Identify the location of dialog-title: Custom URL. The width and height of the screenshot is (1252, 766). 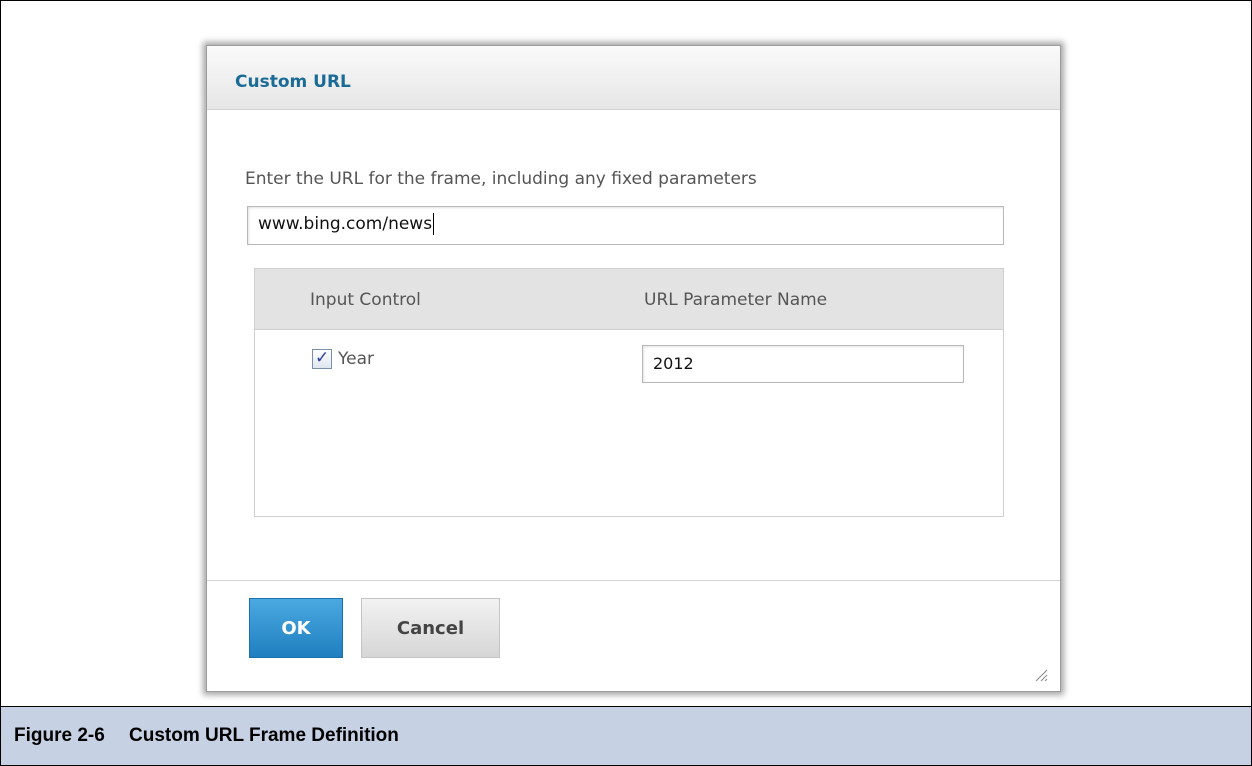
(293, 82).